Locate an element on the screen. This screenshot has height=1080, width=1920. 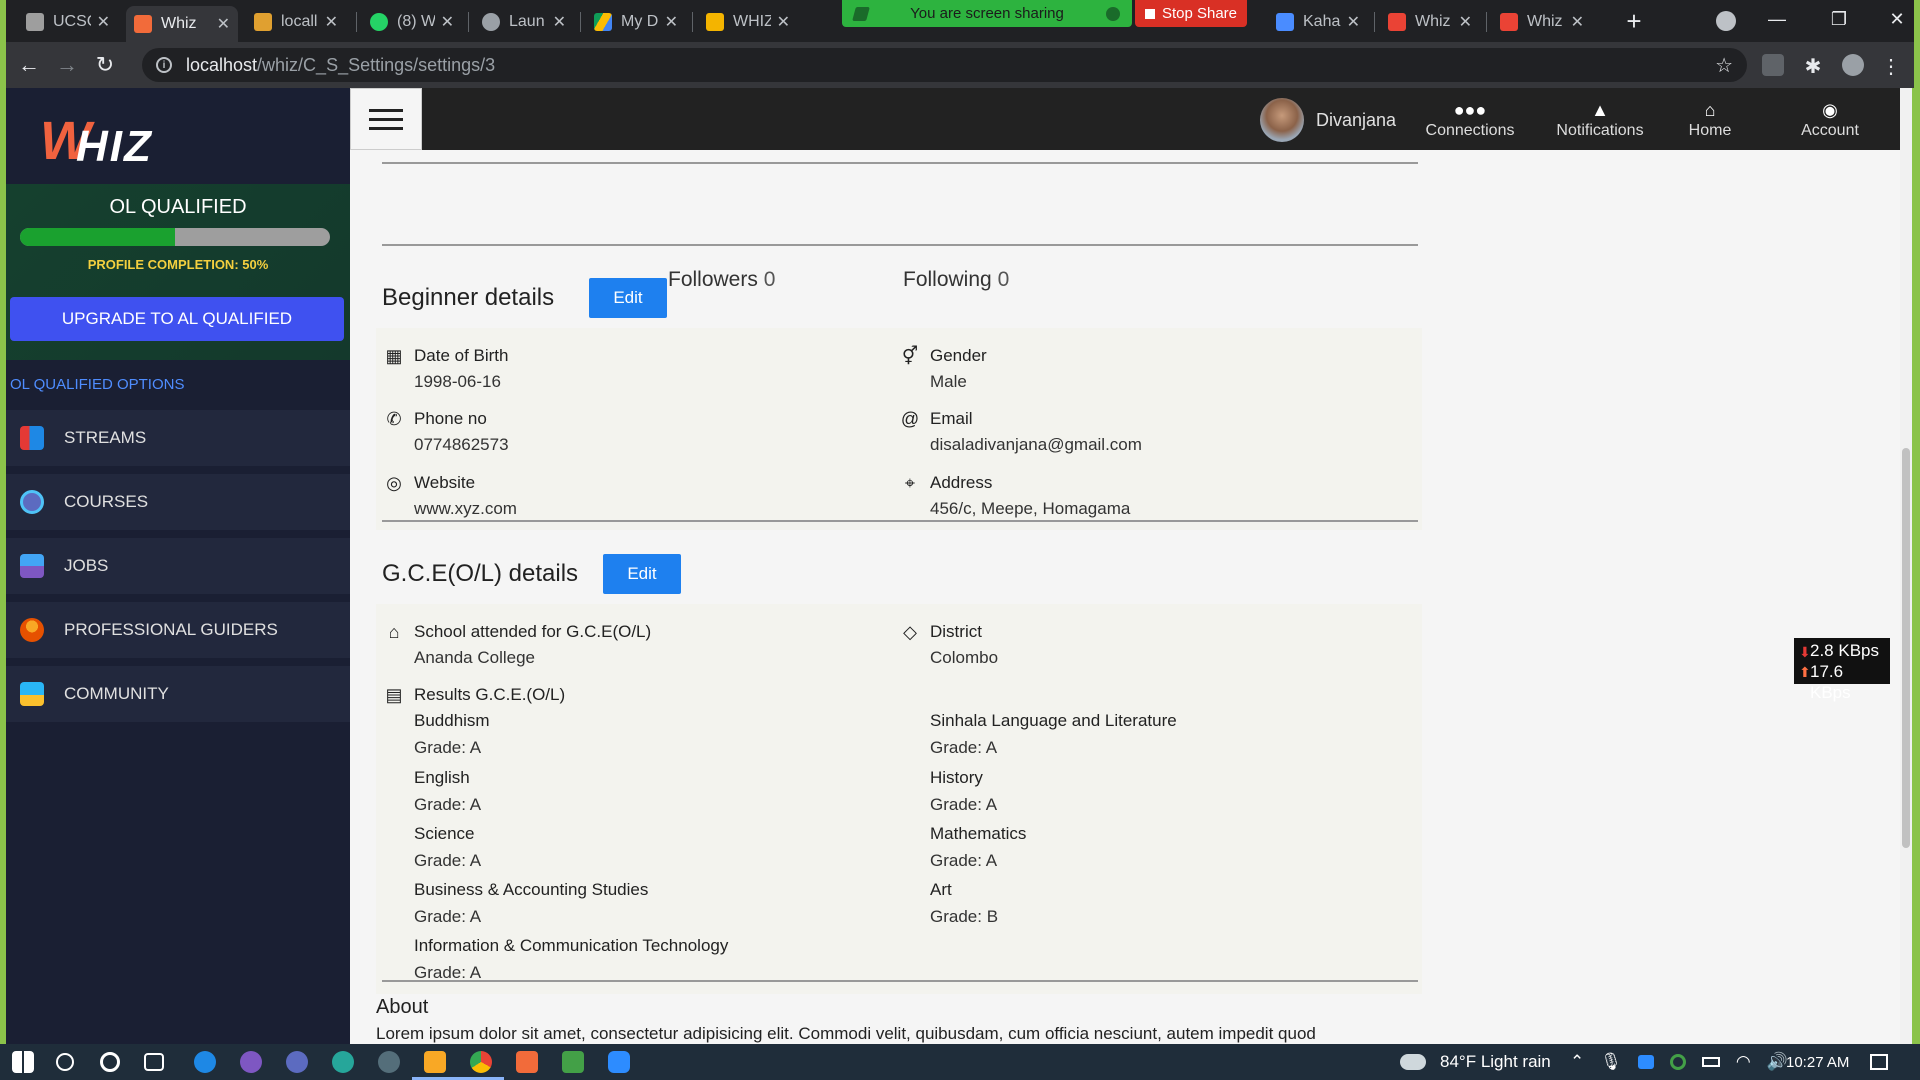
close-window-button: ✕ is located at coordinates (1897, 19).